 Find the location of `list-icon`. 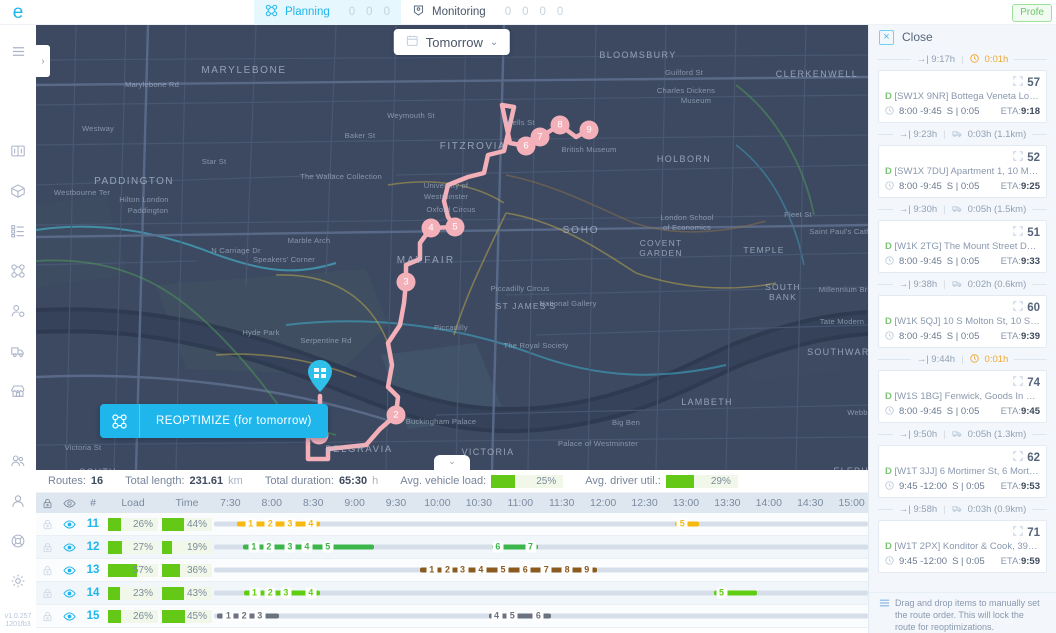

list-icon is located at coordinates (18, 231).